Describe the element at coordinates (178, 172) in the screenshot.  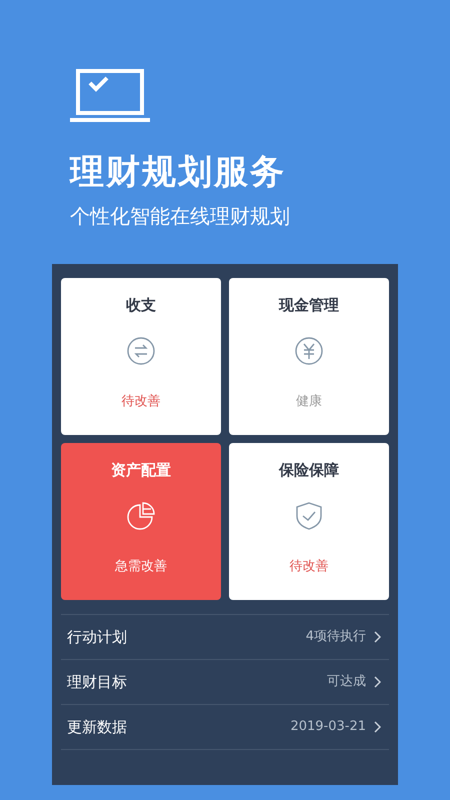
I see `page-title: 理财规划服务` at that location.